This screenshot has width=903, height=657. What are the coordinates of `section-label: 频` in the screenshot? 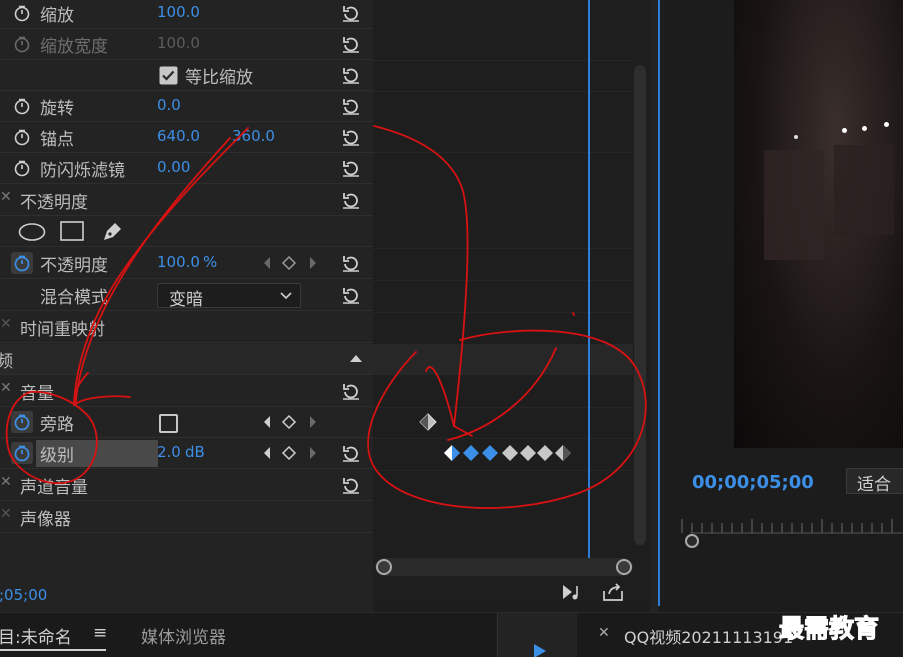 It's located at (6, 362).